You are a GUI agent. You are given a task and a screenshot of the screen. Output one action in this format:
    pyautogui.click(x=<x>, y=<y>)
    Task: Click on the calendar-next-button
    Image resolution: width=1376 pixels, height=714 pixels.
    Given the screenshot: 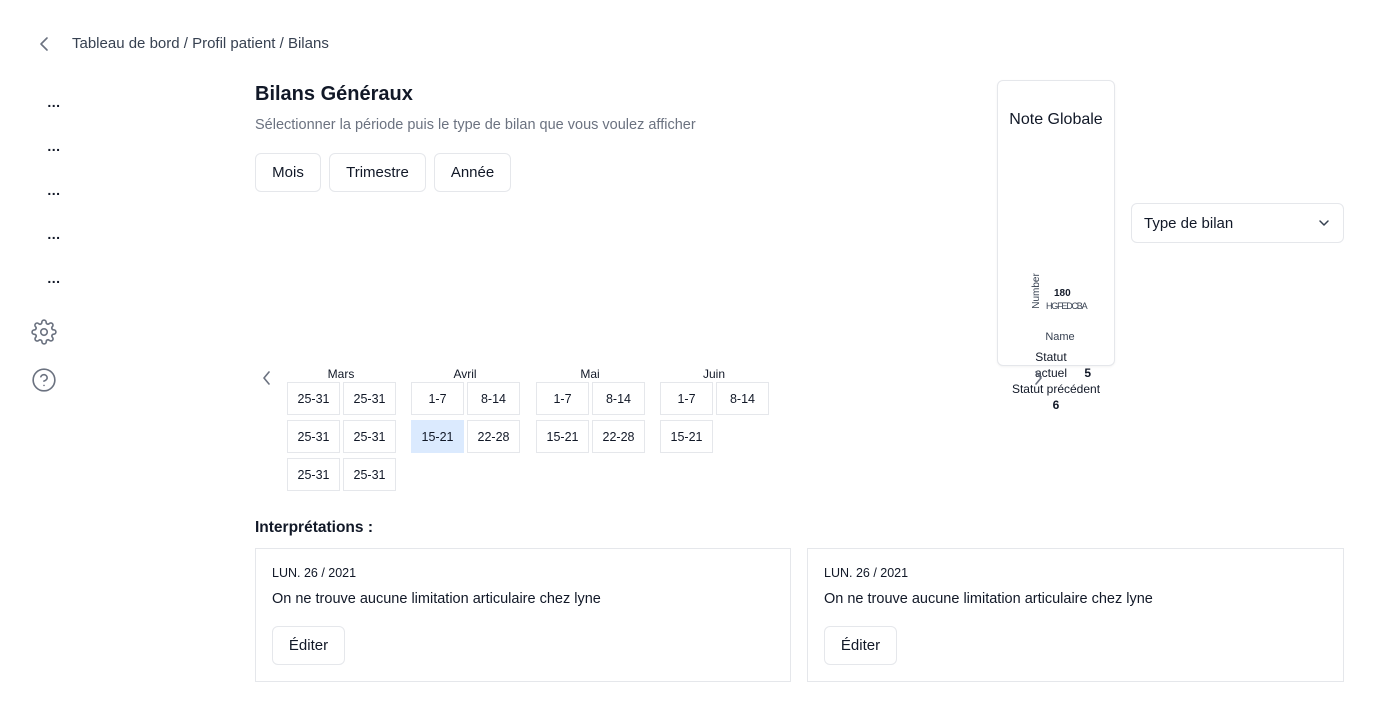 What is the action you would take?
    pyautogui.click(x=1038, y=378)
    